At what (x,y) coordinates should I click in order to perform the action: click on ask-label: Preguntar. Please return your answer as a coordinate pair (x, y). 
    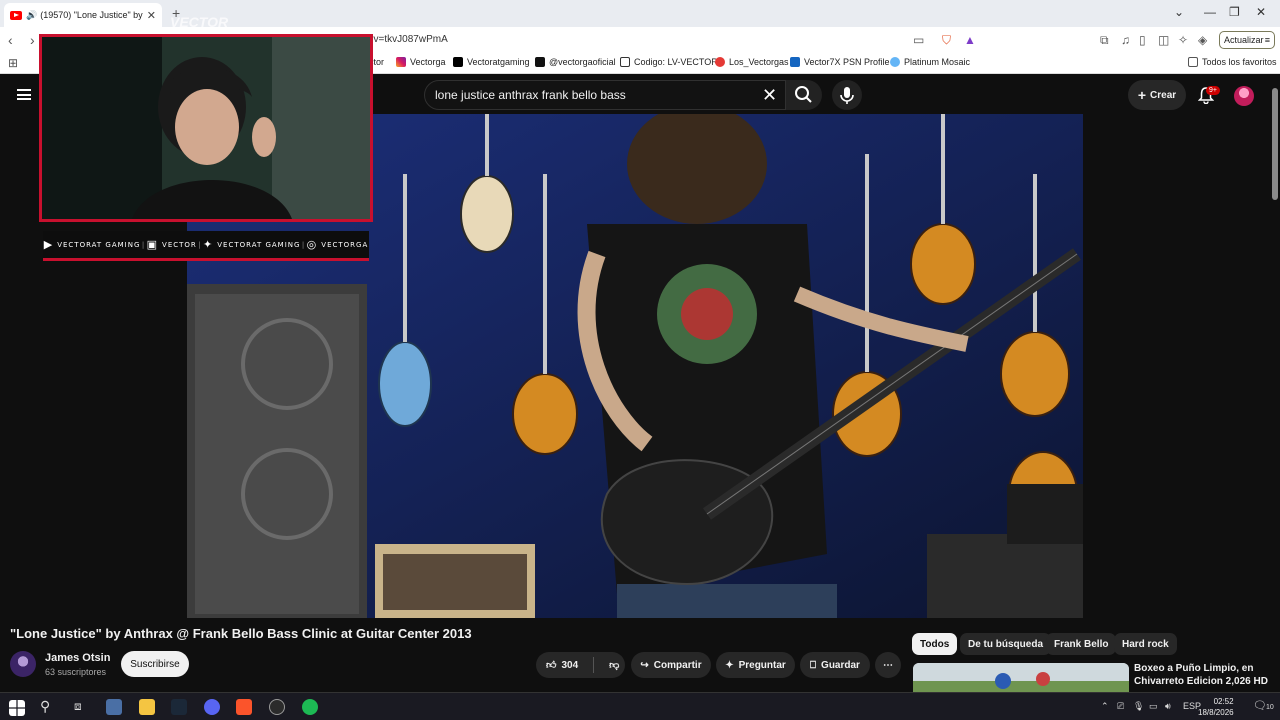
    Looking at the image, I should click on (762, 665).